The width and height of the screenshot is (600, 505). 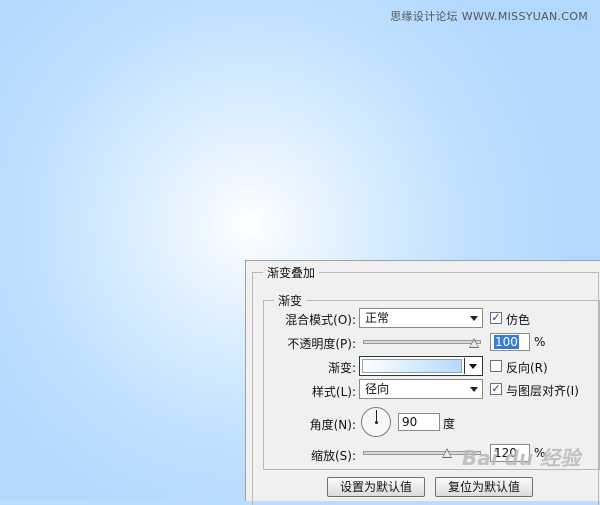 What do you see at coordinates (332, 425) in the screenshot?
I see `angle-label: 角度(N):` at bounding box center [332, 425].